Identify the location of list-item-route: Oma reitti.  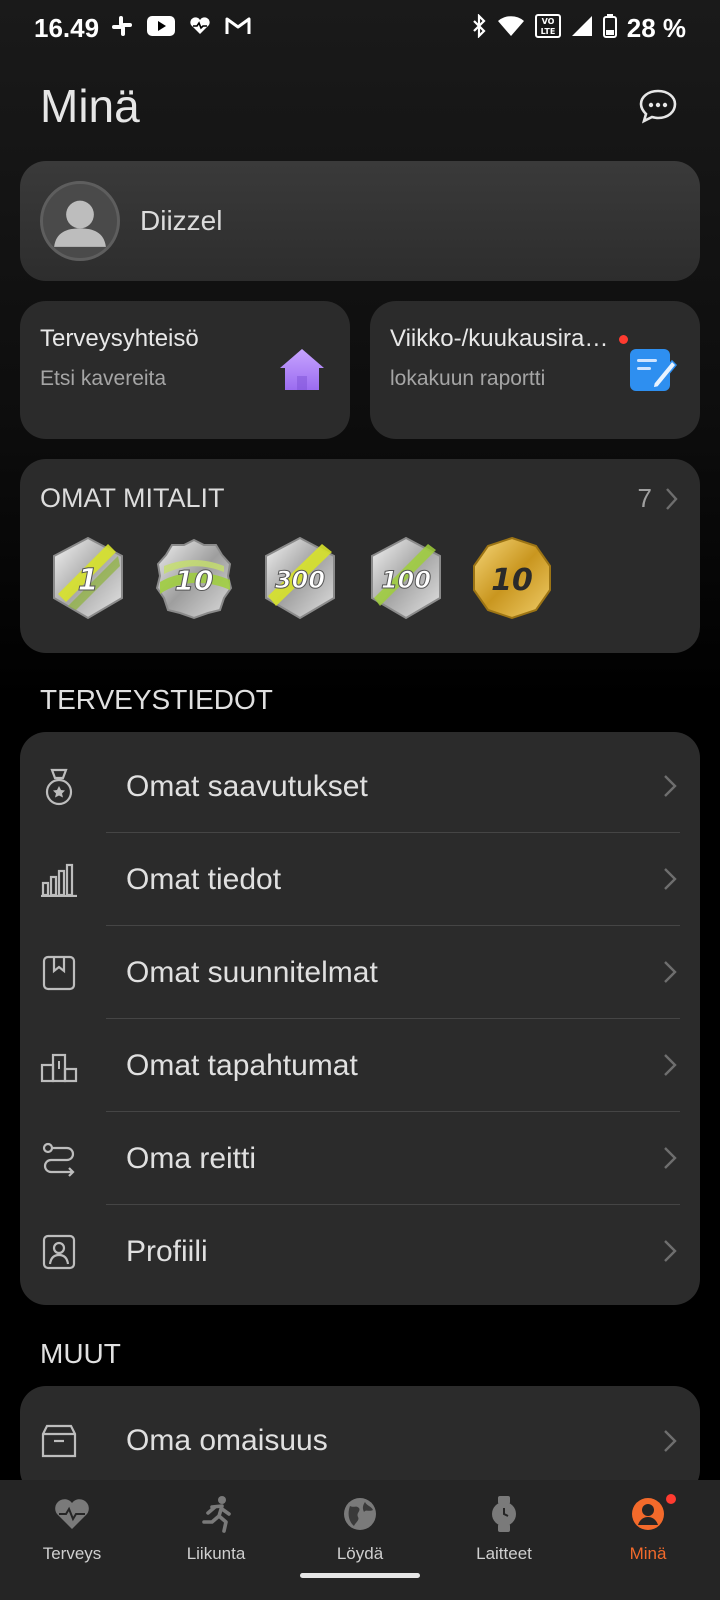
(360, 1158).